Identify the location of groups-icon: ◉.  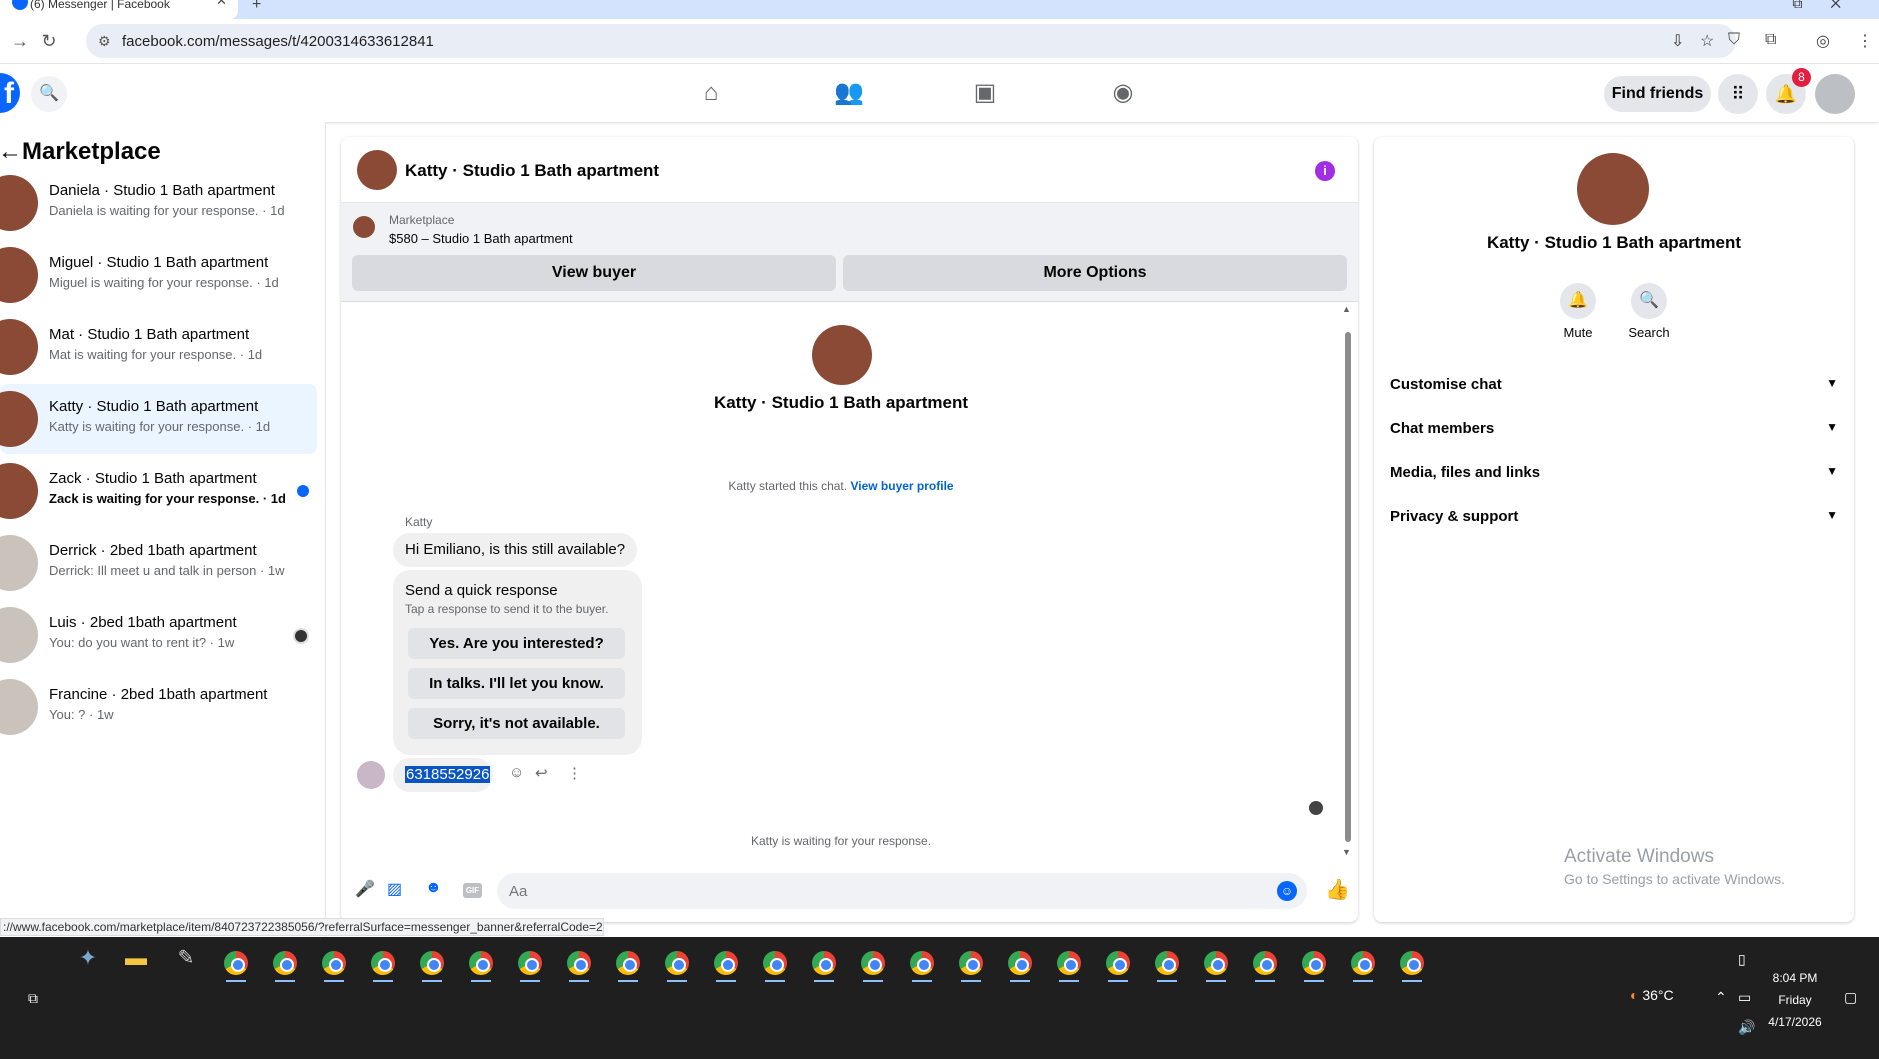
(1123, 93).